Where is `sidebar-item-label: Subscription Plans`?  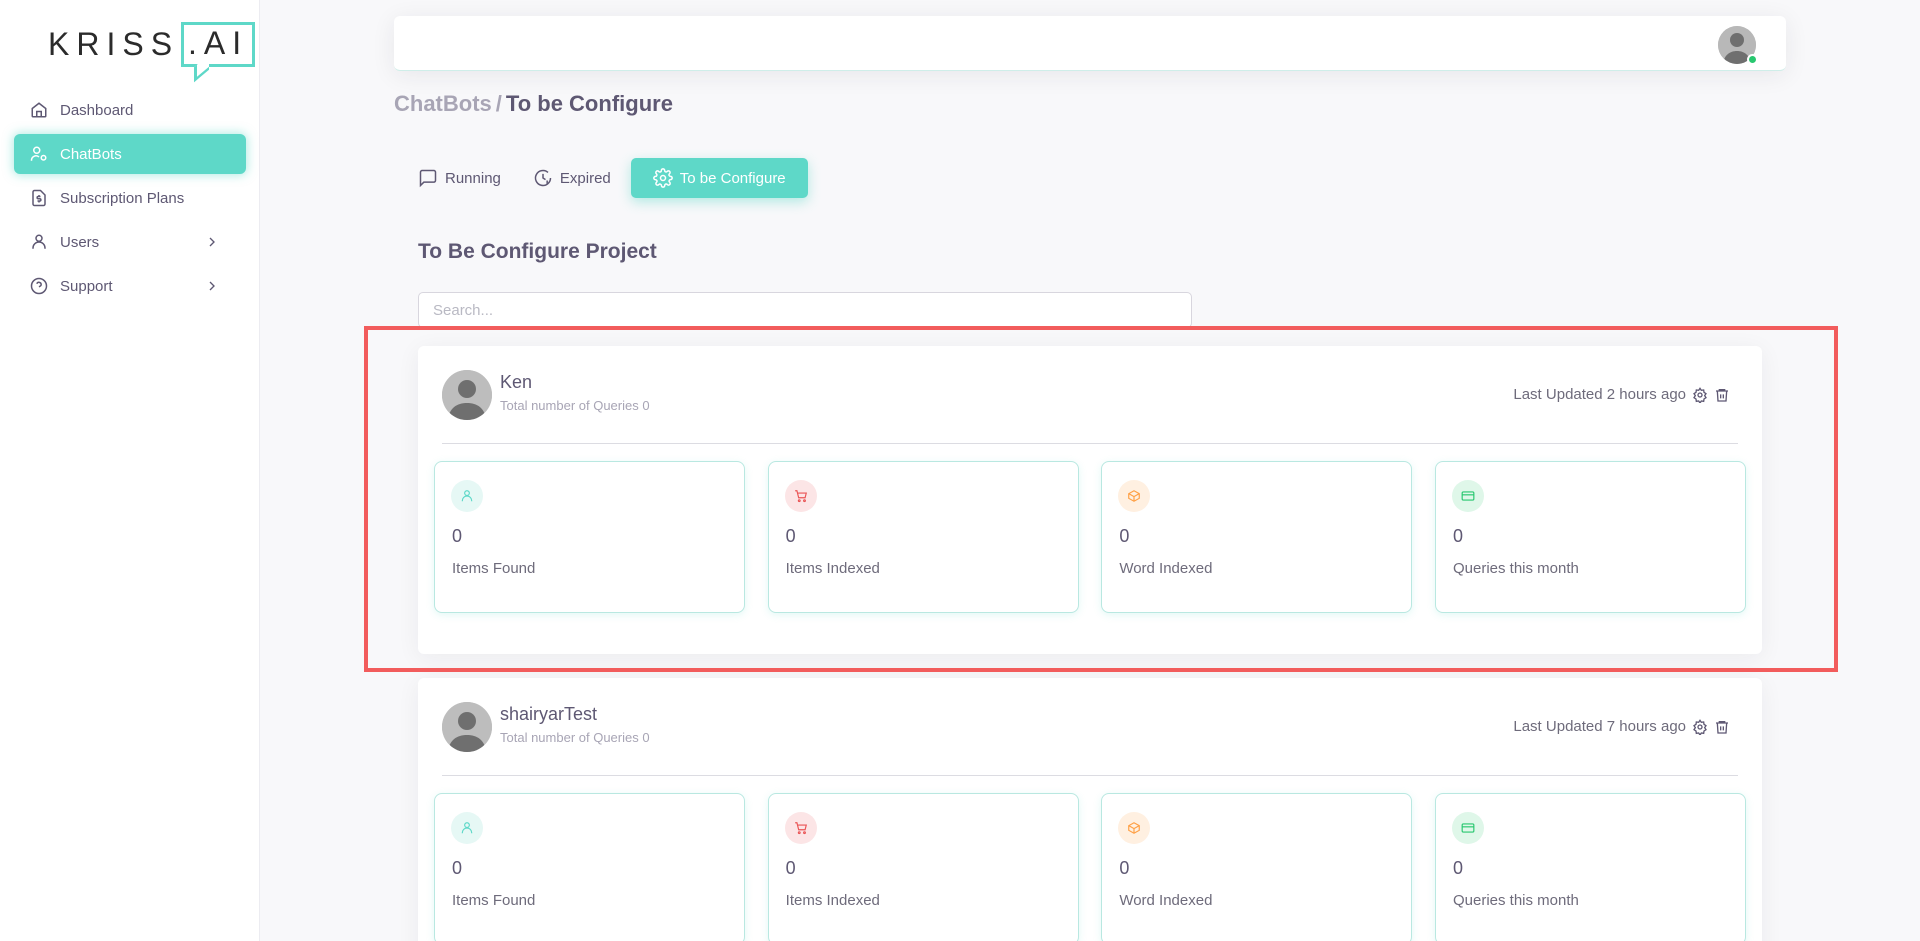 sidebar-item-label: Subscription Plans is located at coordinates (122, 198).